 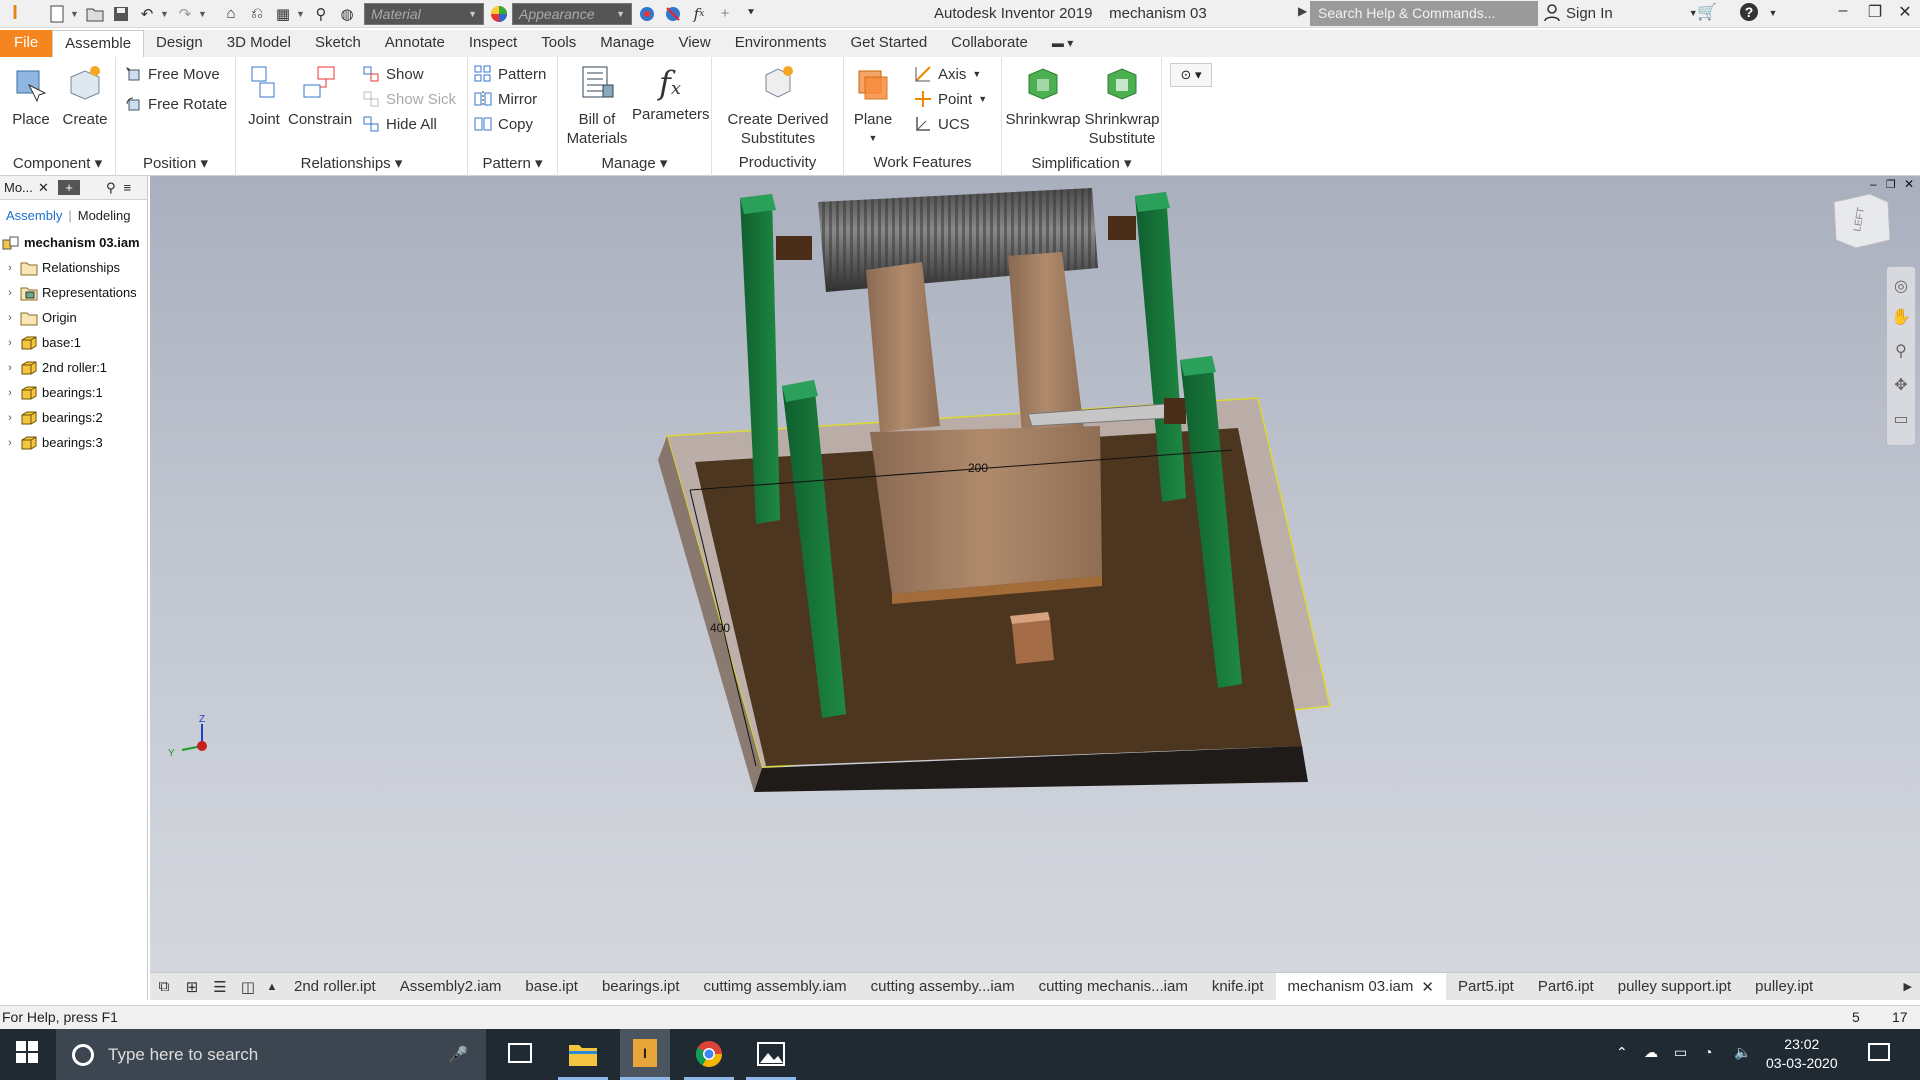 I want to click on tab-annotate: Annotate, so click(x=415, y=43).